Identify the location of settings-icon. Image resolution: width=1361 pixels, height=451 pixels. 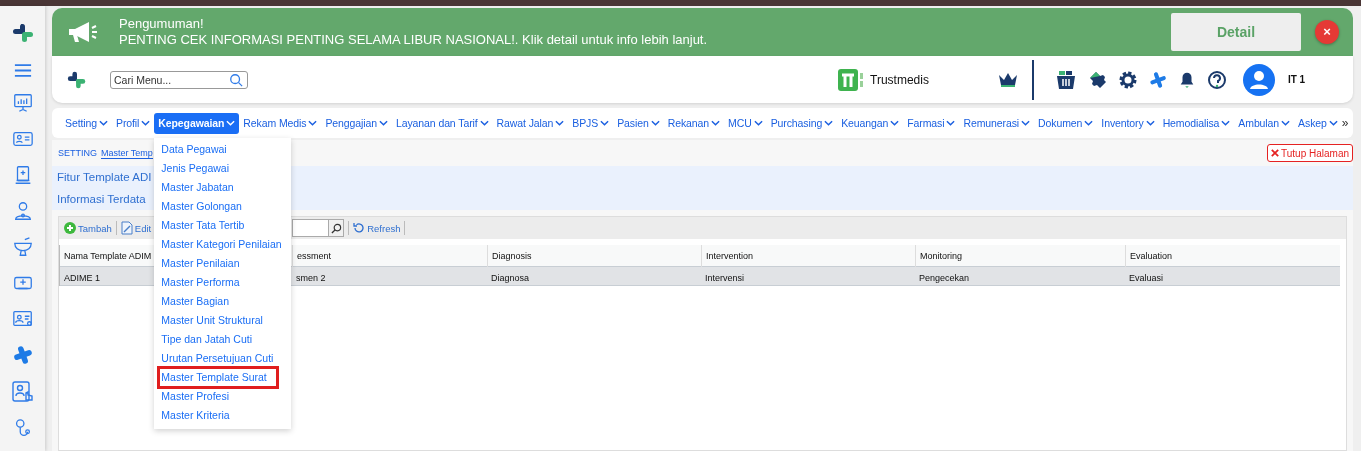
(1127, 79).